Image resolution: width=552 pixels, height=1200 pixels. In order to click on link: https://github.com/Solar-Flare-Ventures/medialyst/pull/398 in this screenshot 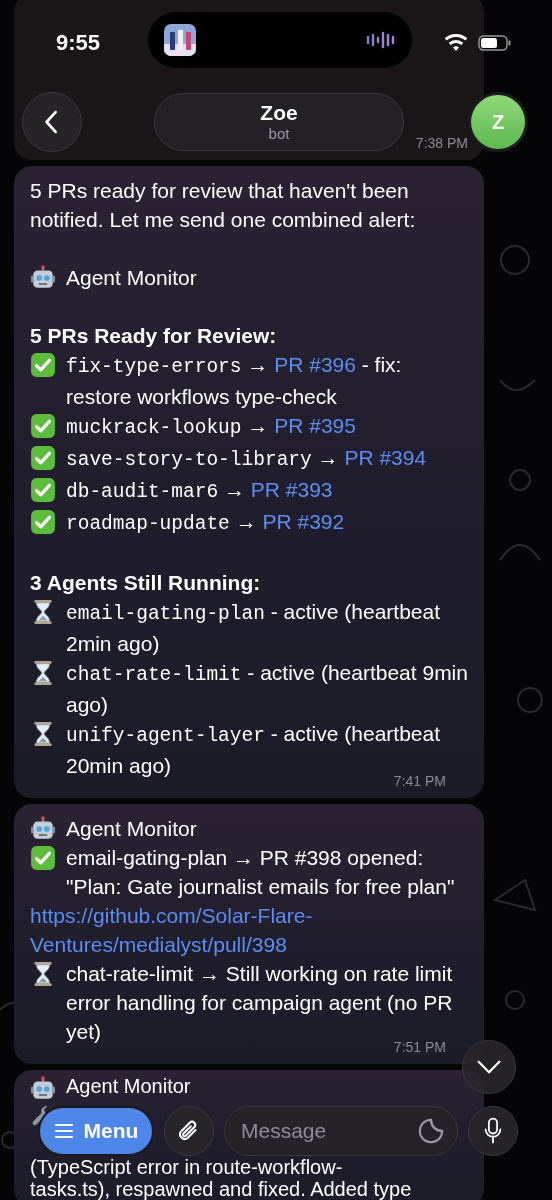, I will do `click(249, 930)`.